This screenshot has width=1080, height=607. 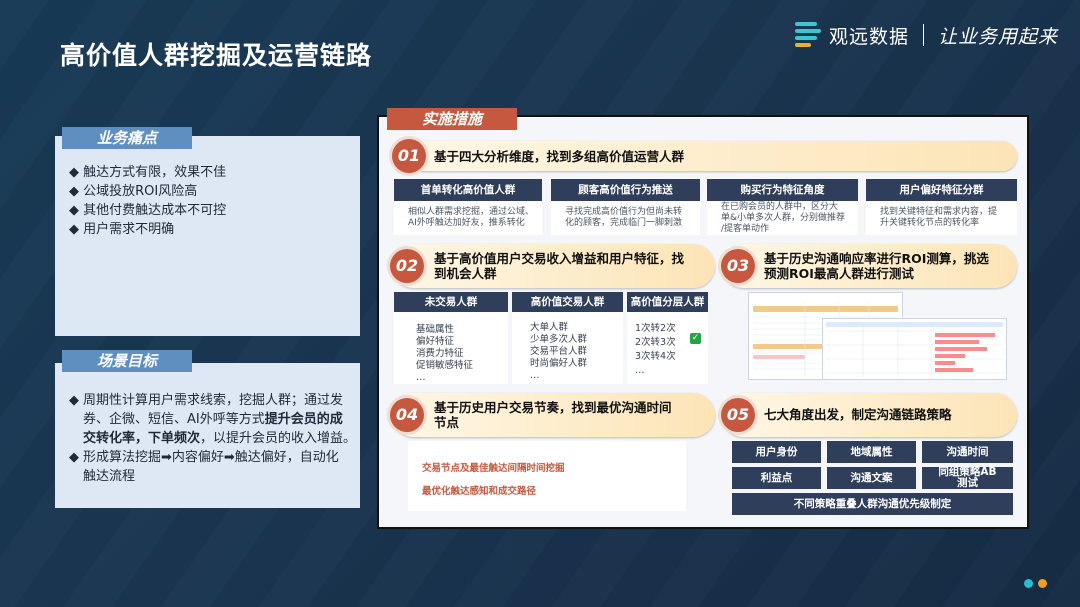 I want to click on step-03: 基于历史沟通响应率进行ROI测算，挑选 预测ROI最高人群进行测试, so click(x=869, y=266).